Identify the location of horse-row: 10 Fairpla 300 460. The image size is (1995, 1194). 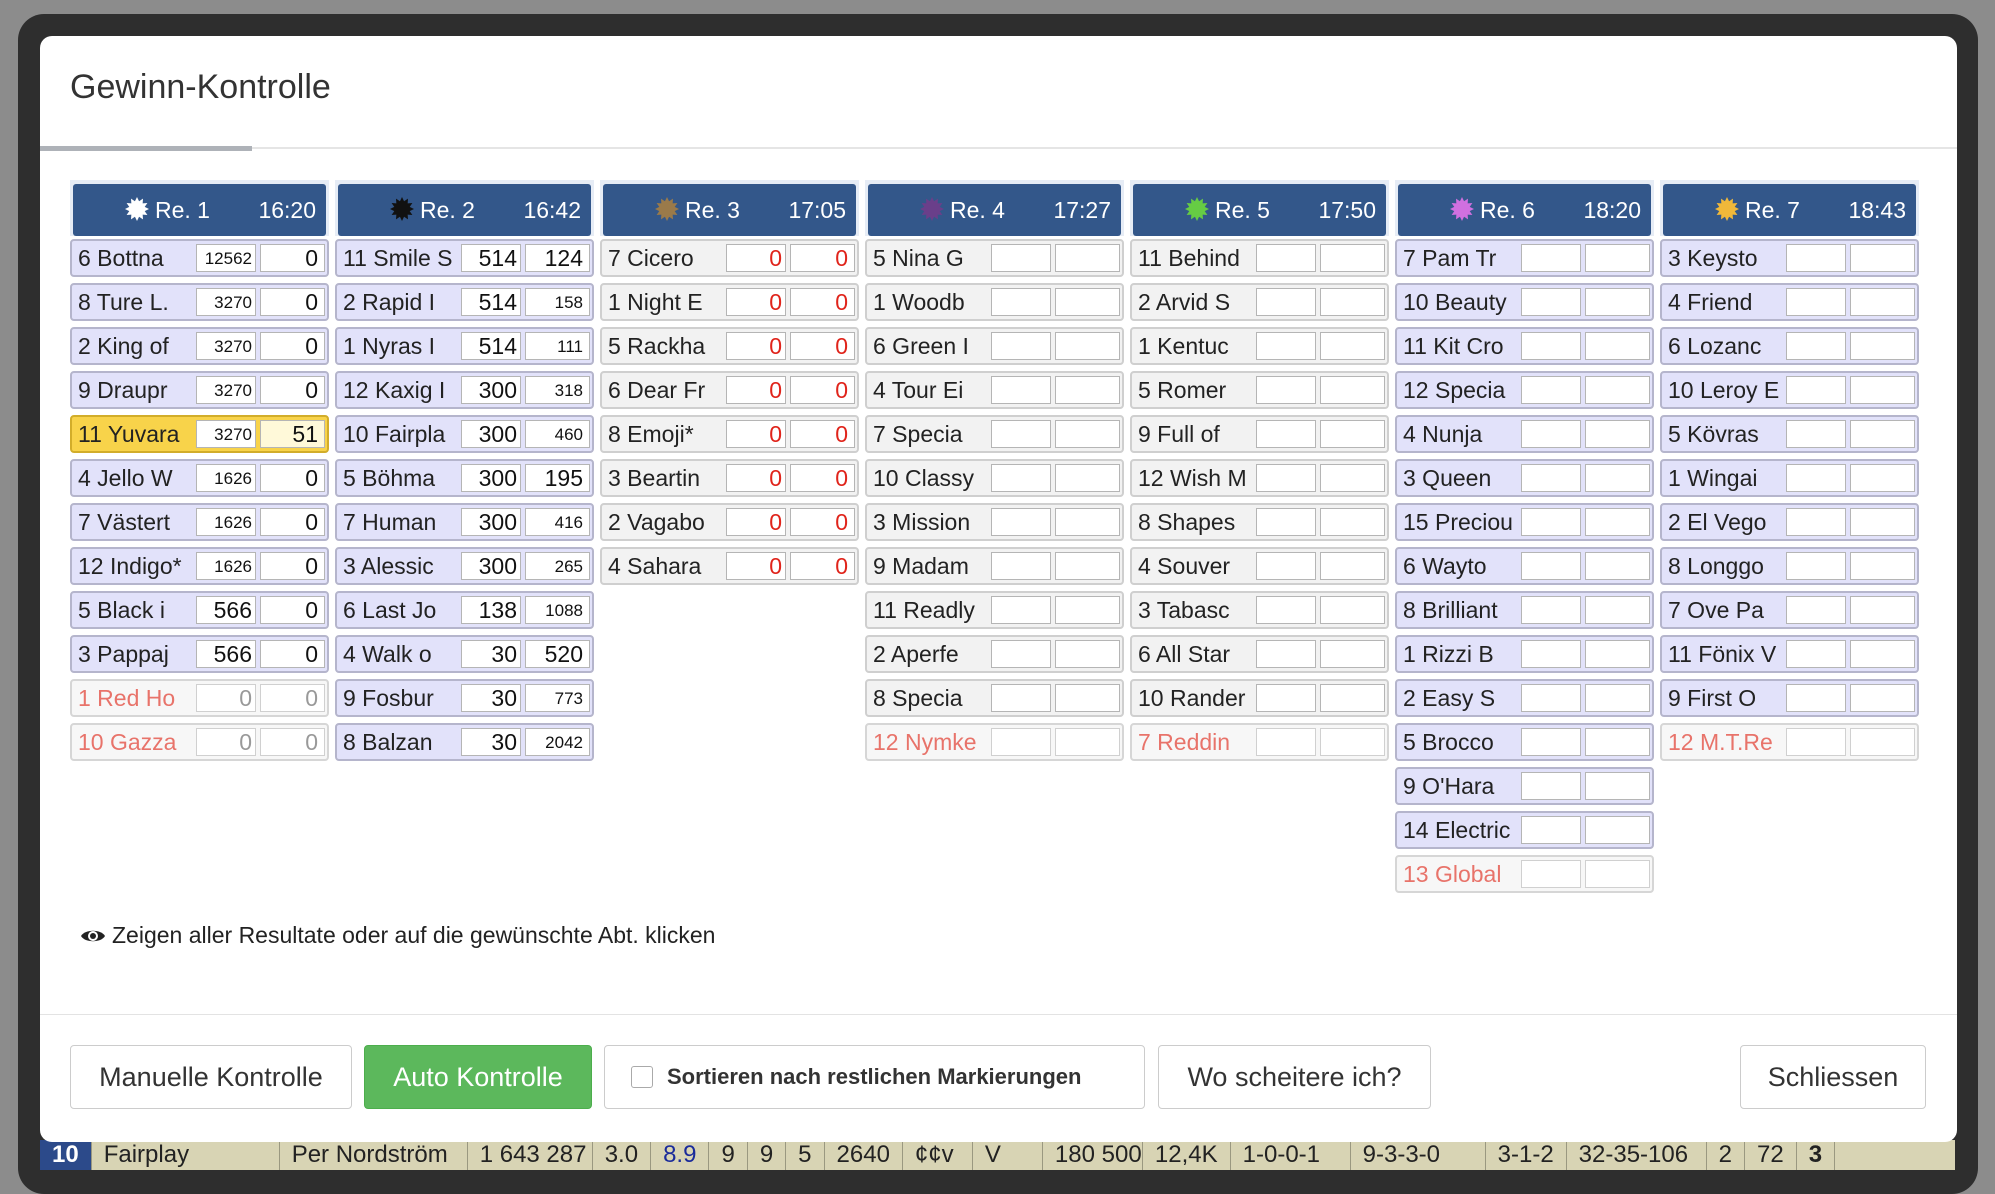
(464, 434).